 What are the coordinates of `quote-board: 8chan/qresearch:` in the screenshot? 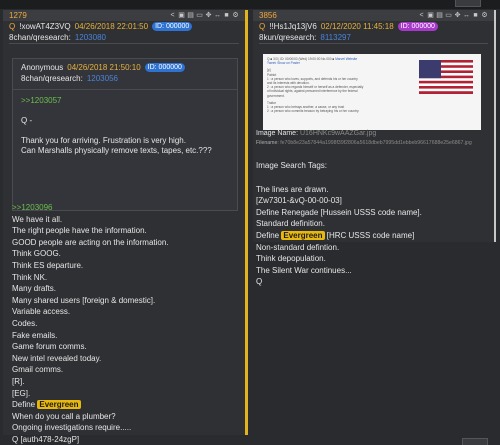 It's located at (52, 78).